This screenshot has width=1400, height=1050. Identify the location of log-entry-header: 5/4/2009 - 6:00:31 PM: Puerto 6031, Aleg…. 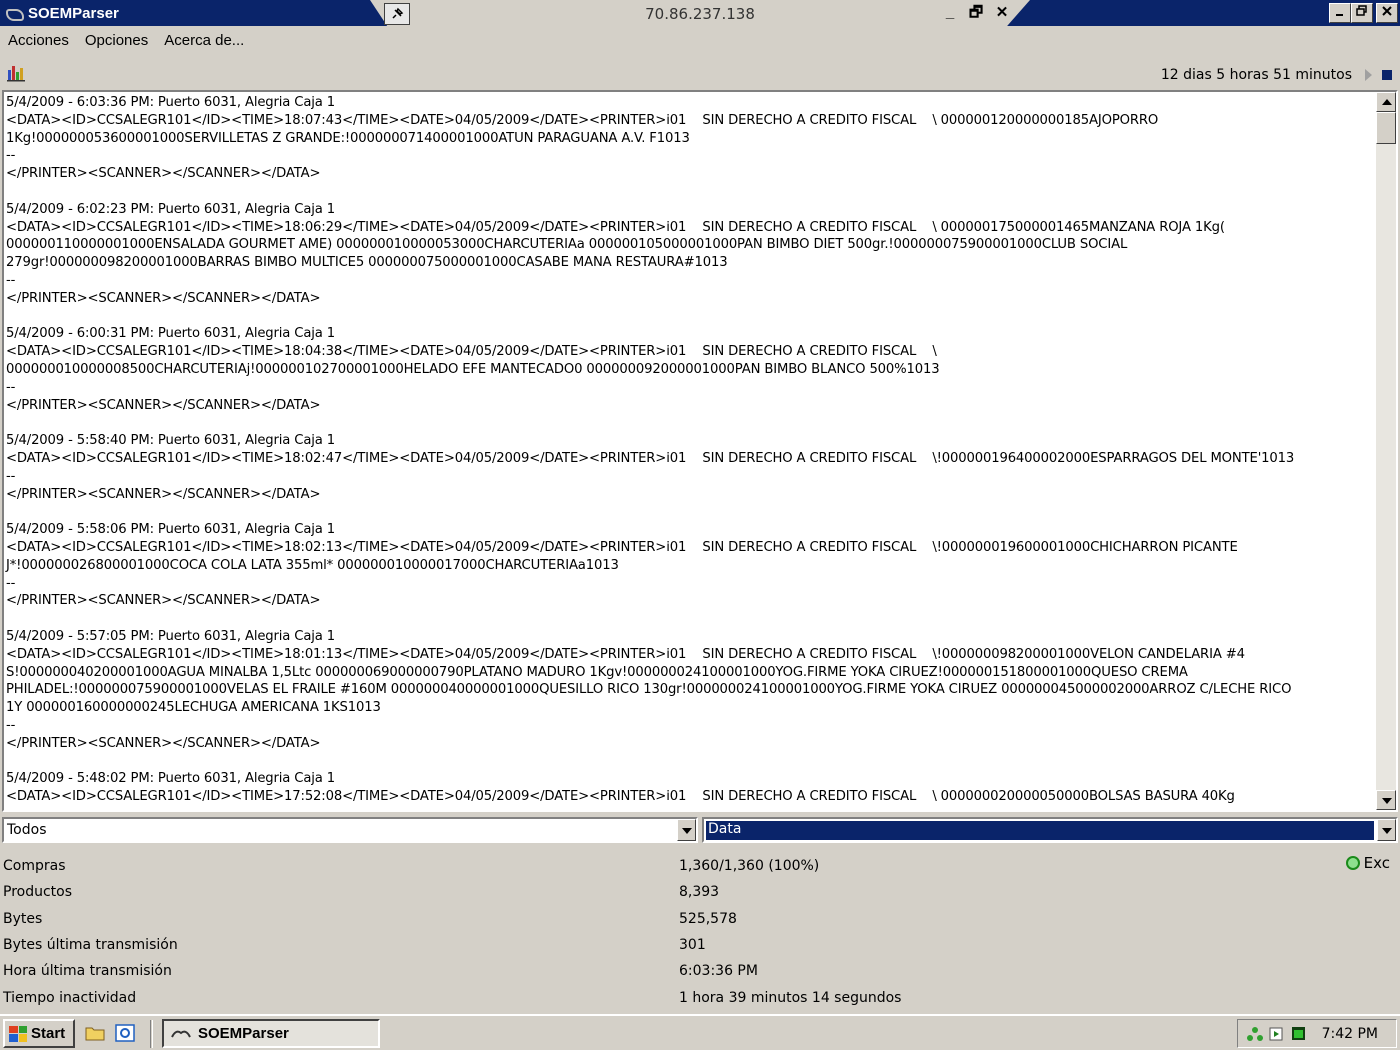
(171, 334).